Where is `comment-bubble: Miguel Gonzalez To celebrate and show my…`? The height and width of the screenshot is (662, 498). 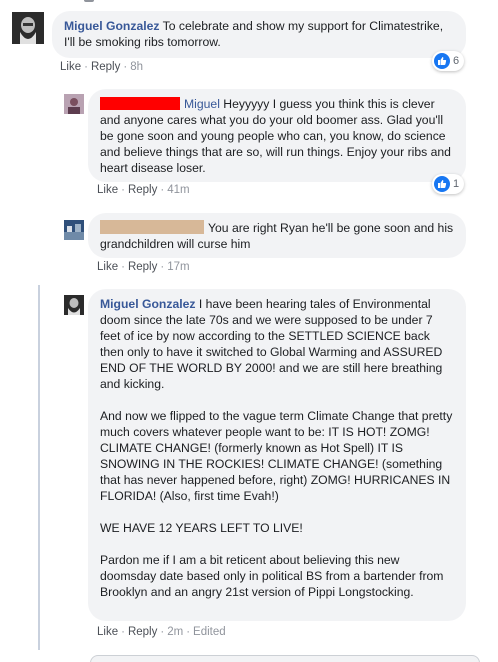
comment-bubble: Miguel Gonzalez To celebrate and show my… is located at coordinates (259, 34).